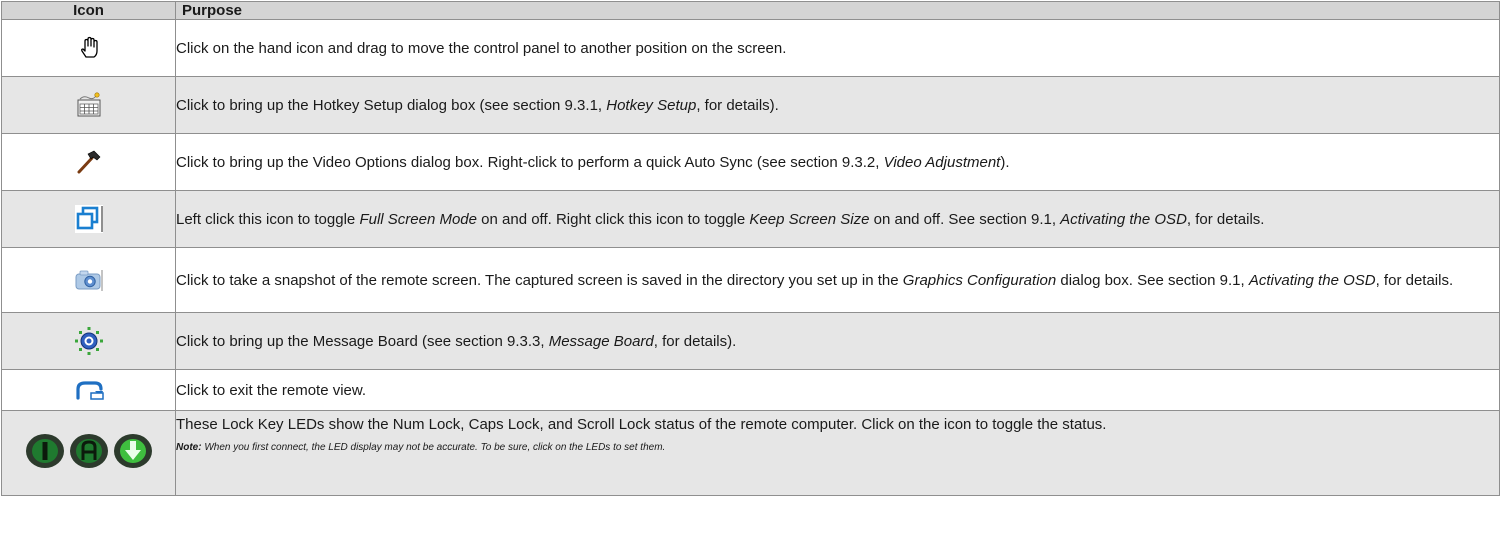 The height and width of the screenshot is (544, 1501). What do you see at coordinates (88, 162) in the screenshot?
I see `hammer-icon` at bounding box center [88, 162].